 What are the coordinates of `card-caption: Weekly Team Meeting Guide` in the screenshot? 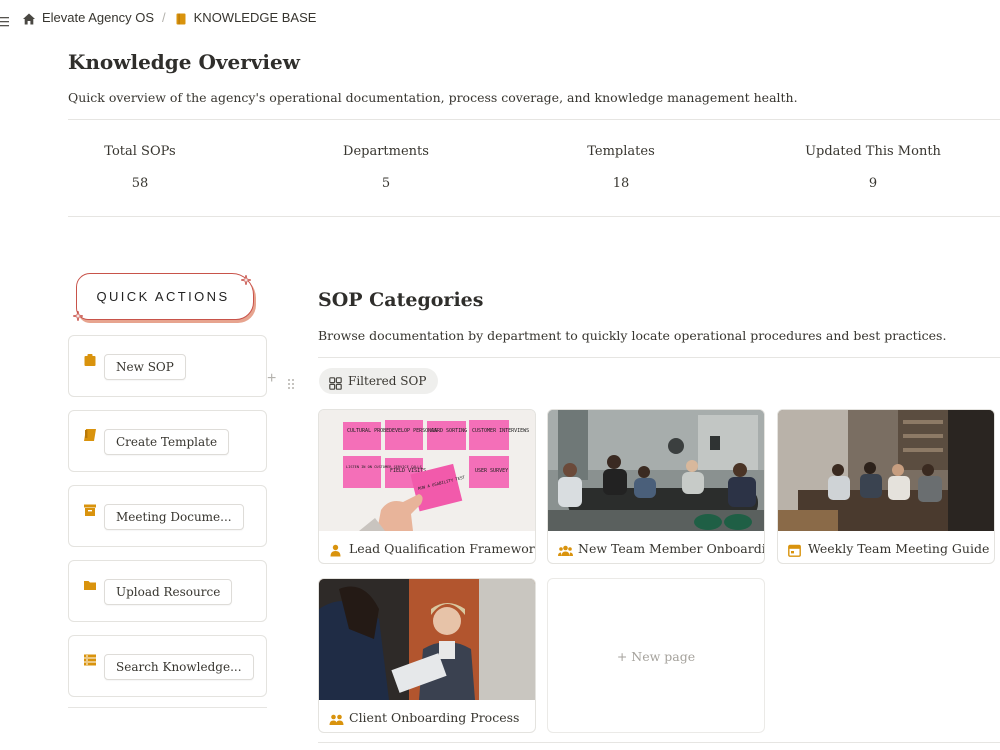 It's located at (889, 549).